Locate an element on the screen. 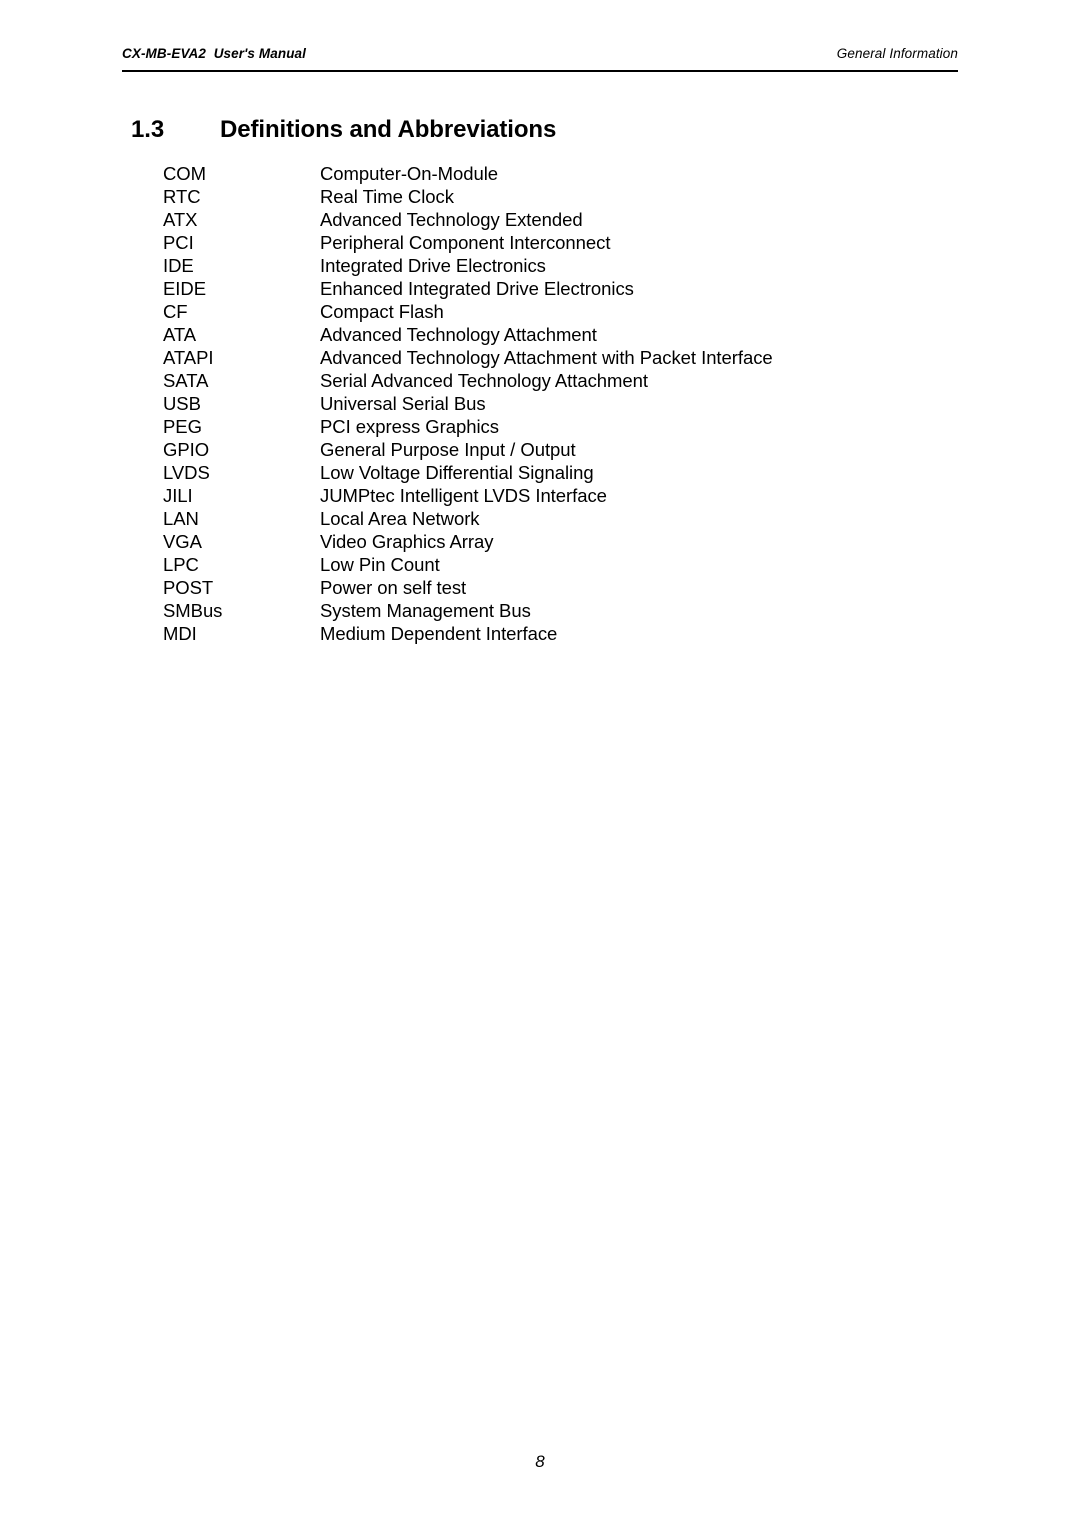 Image resolution: width=1080 pixels, height=1528 pixels. abbreviation-definition: Compact Flash is located at coordinates (382, 311).